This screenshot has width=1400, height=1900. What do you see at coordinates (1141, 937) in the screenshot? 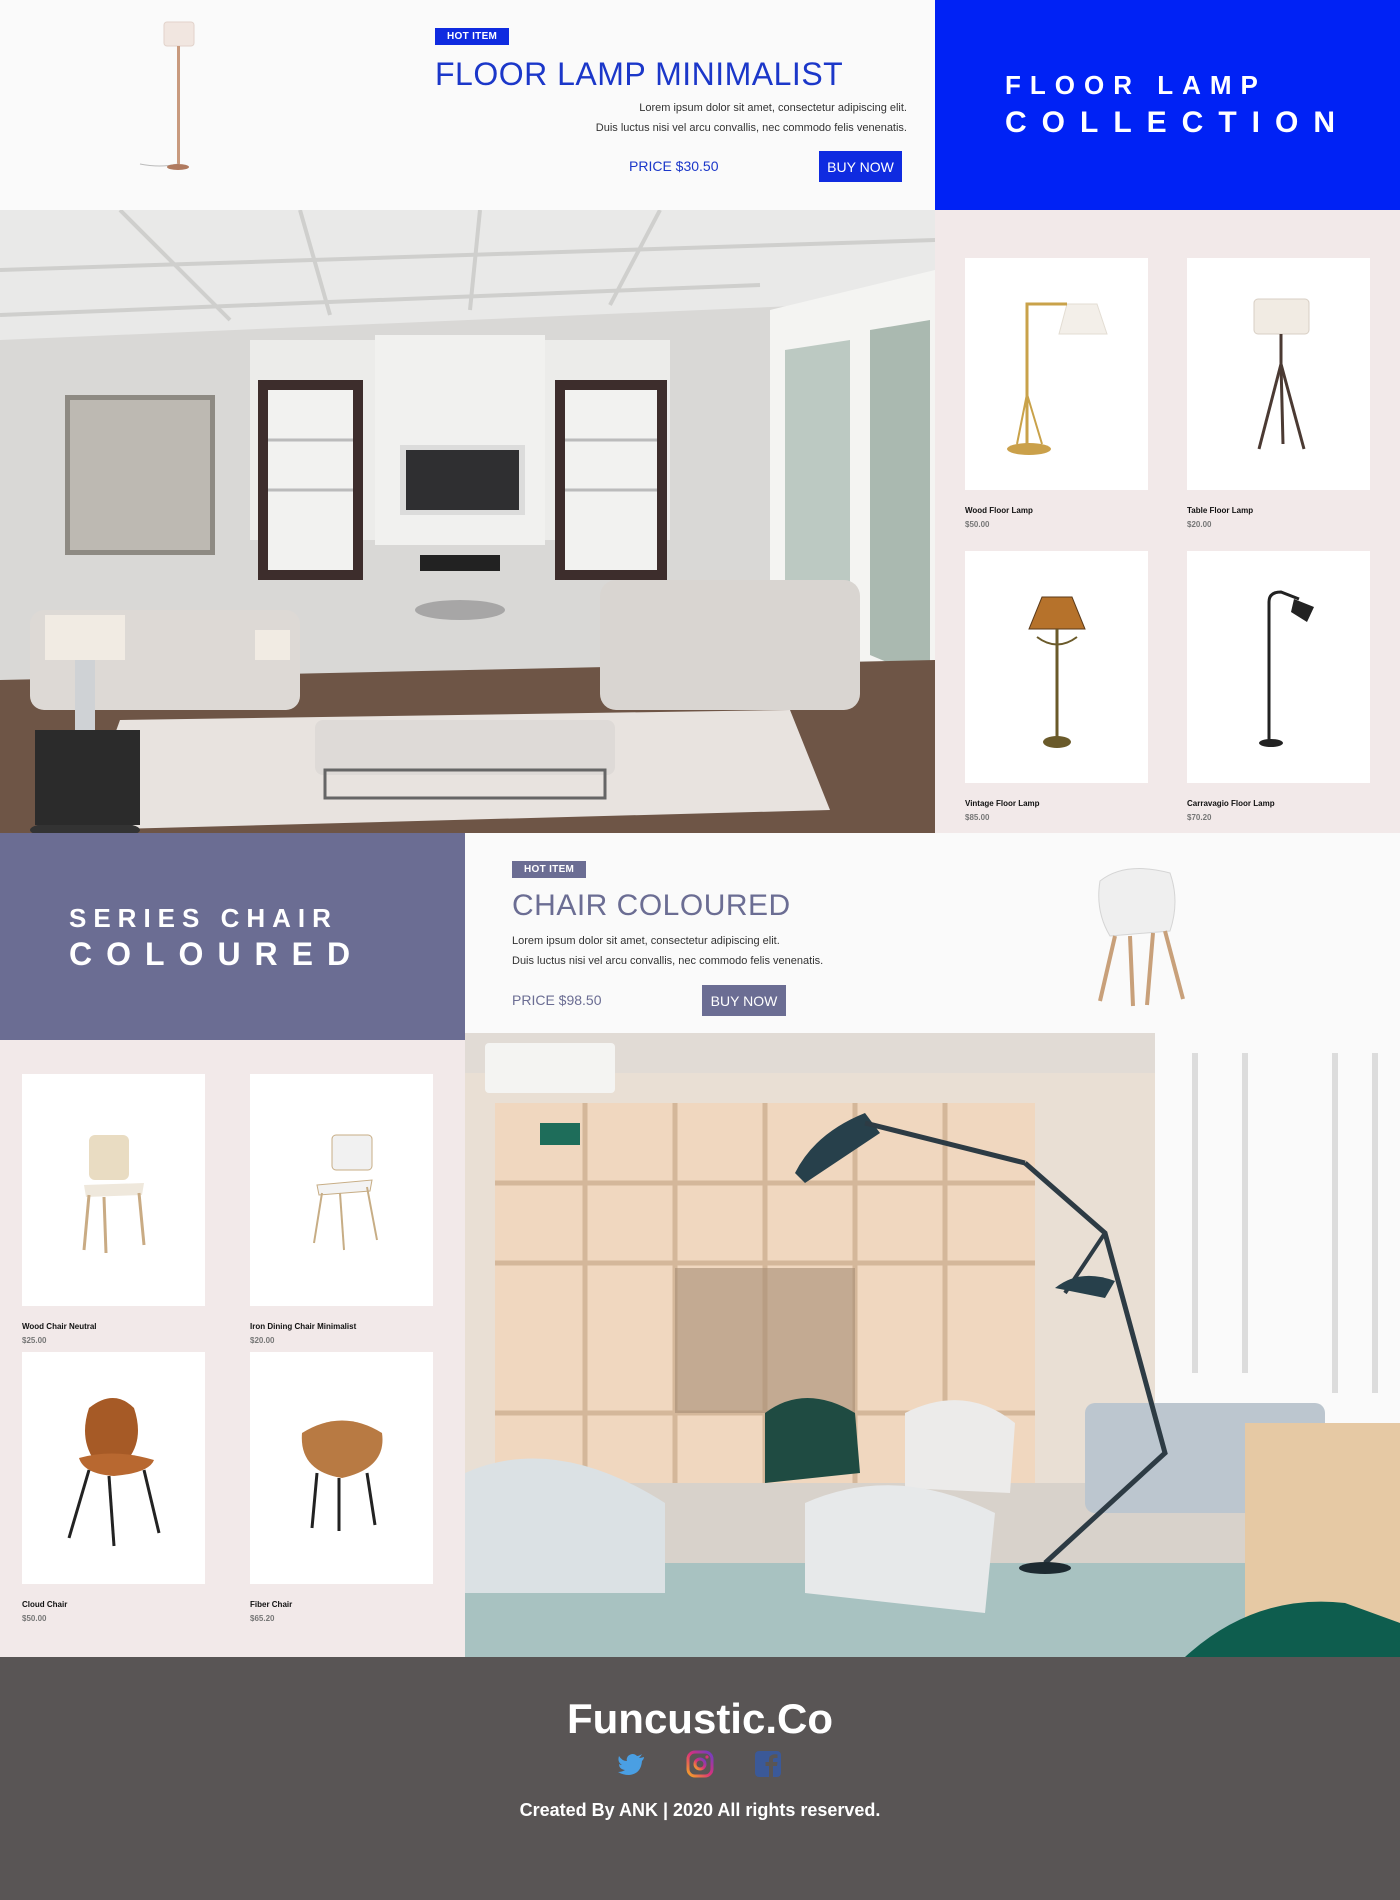
I see `chair-coloured-image` at bounding box center [1141, 937].